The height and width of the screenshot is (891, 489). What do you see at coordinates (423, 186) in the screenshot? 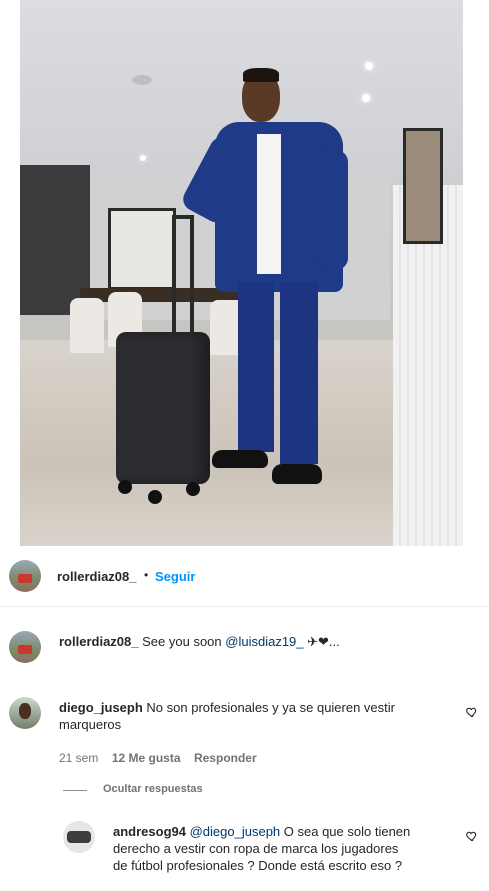
I see `wall-artwork-right` at bounding box center [423, 186].